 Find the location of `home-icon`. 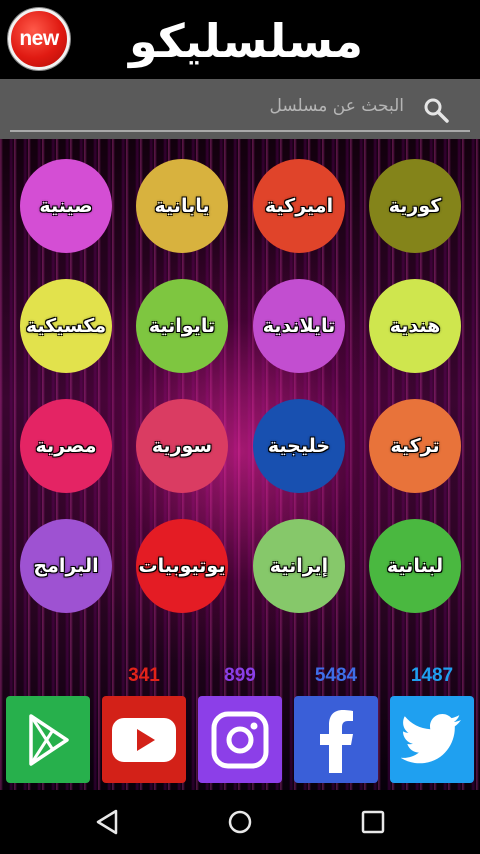

home-icon is located at coordinates (240, 822).